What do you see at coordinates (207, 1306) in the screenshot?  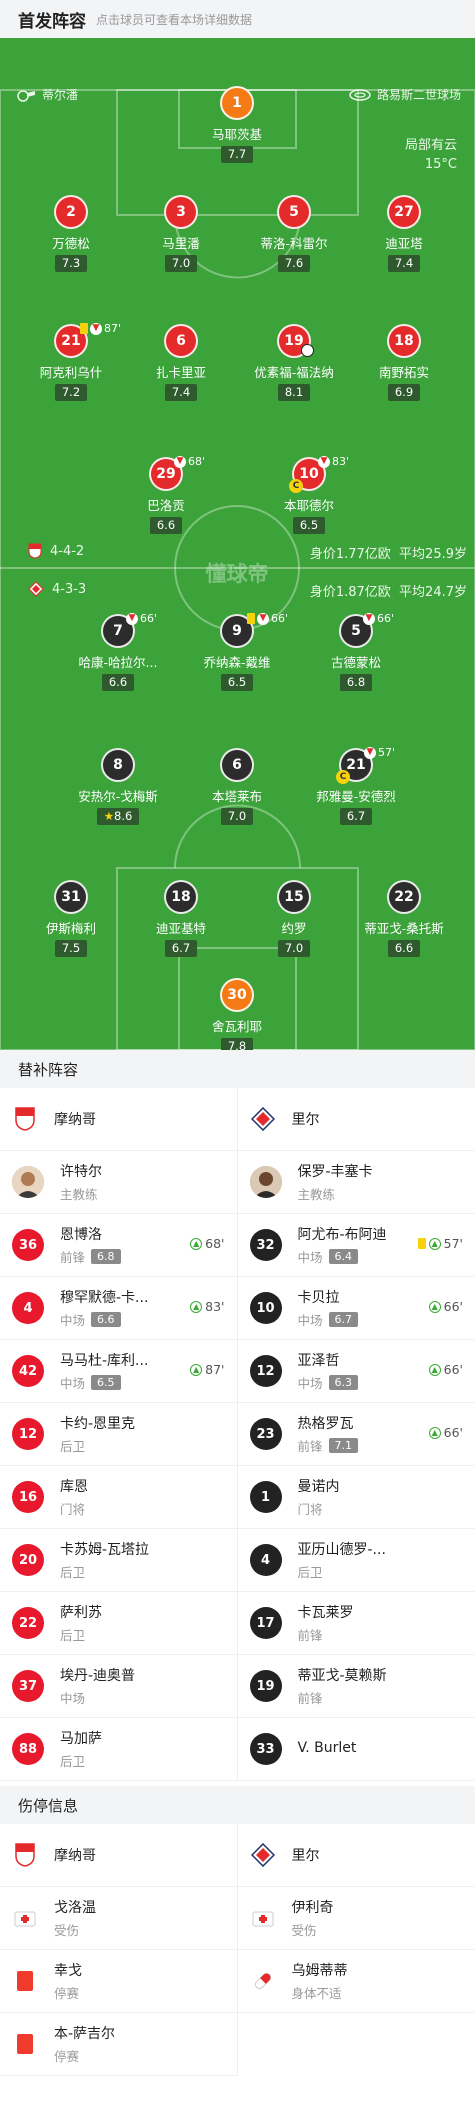 I see `sub-in-time: ▲ 83'` at bounding box center [207, 1306].